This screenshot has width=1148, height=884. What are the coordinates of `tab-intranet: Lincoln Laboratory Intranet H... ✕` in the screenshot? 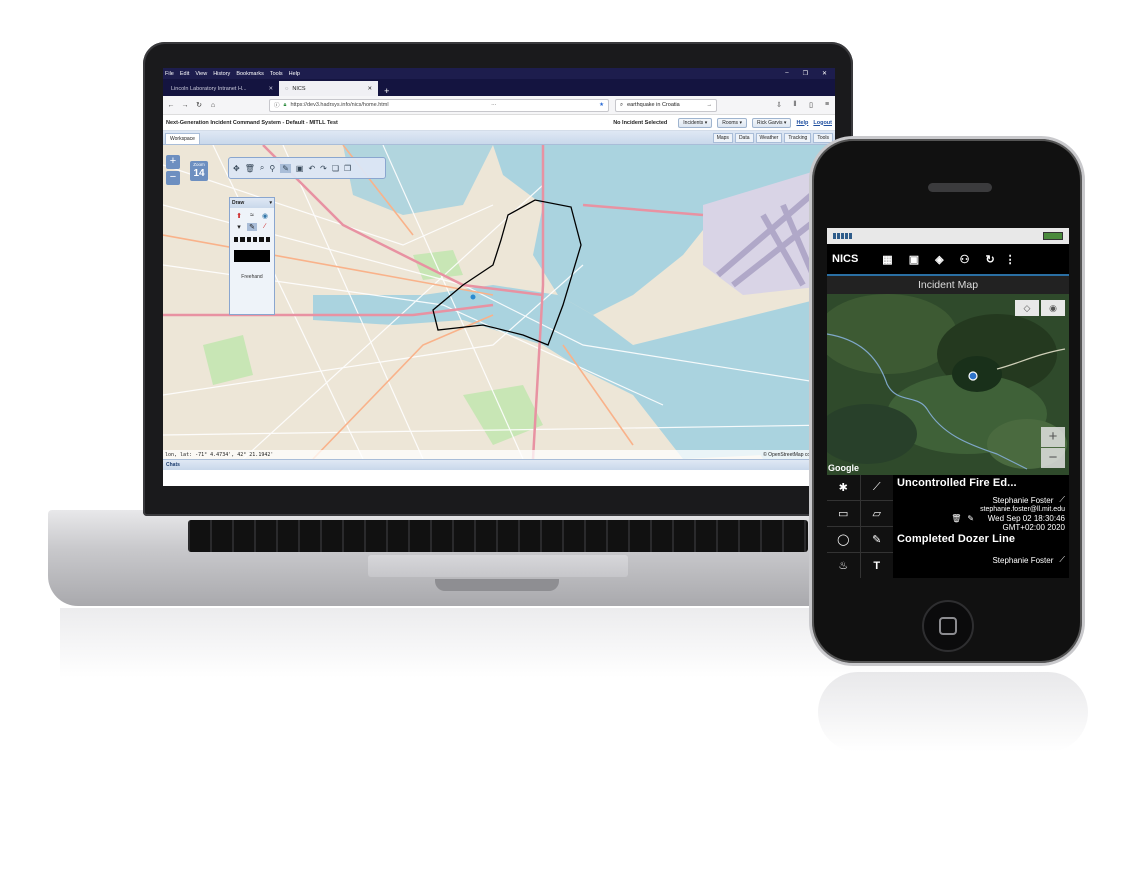 It's located at (222, 88).